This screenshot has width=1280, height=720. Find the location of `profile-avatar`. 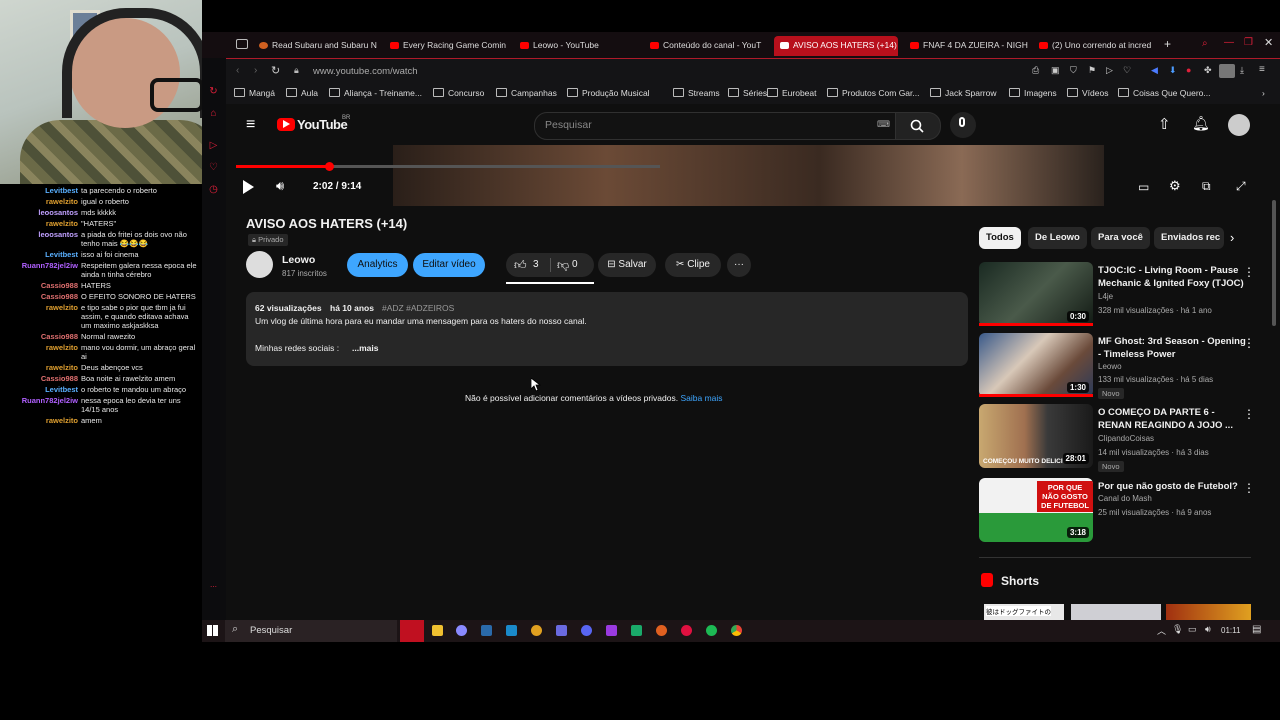

profile-avatar is located at coordinates (1227, 71).